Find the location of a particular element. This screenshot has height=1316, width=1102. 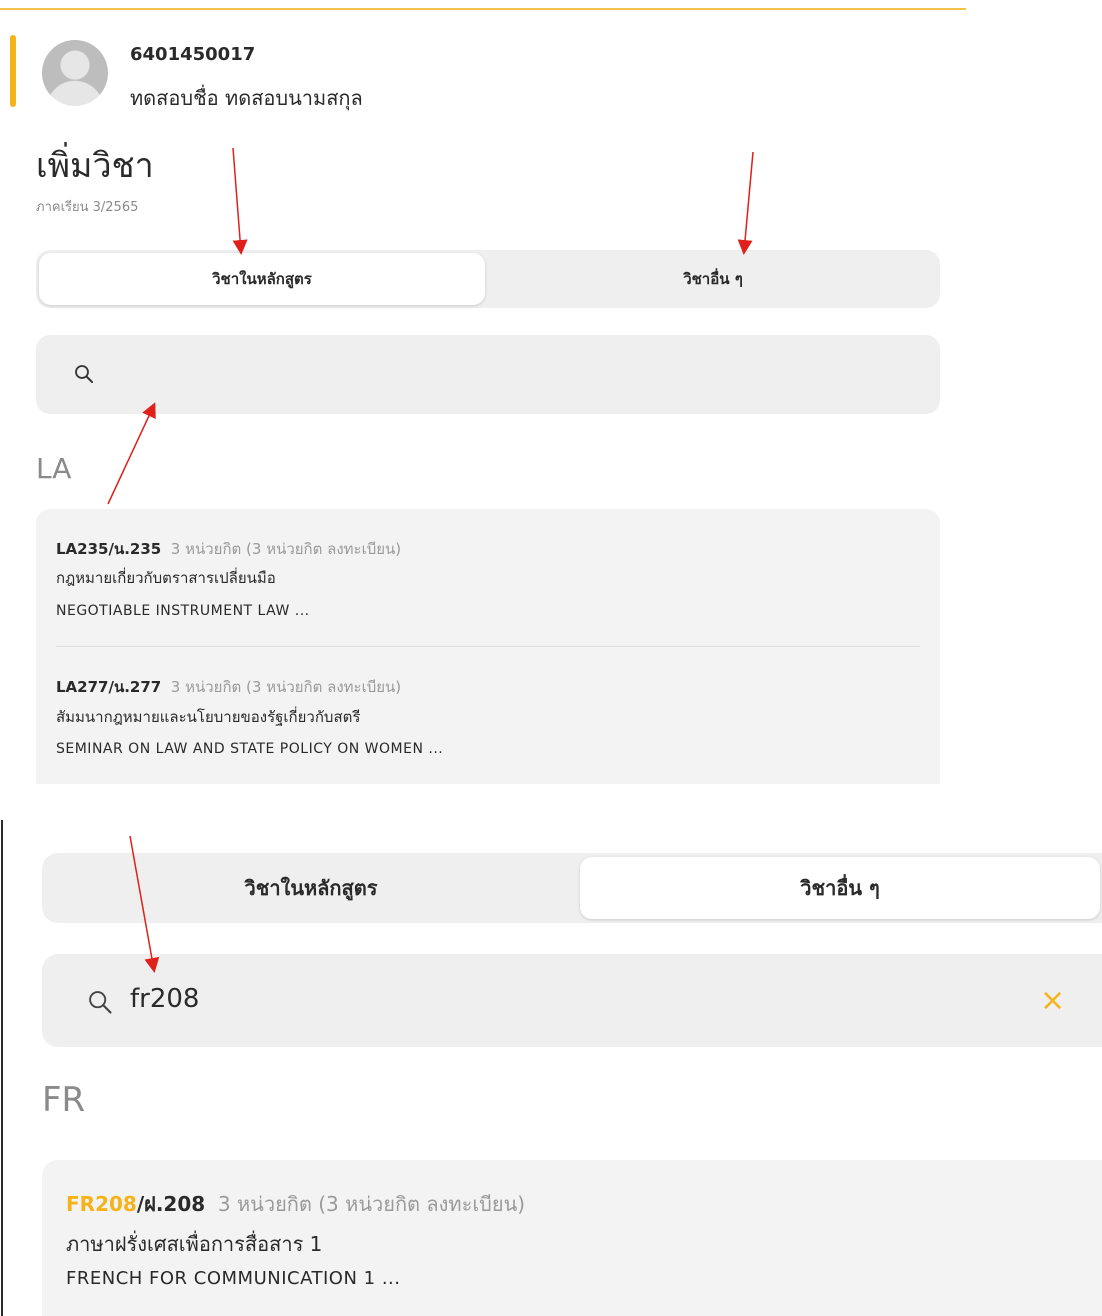

student-name: ทดสอบชื่อ ทดสอบนามสกุล is located at coordinates (246, 98).